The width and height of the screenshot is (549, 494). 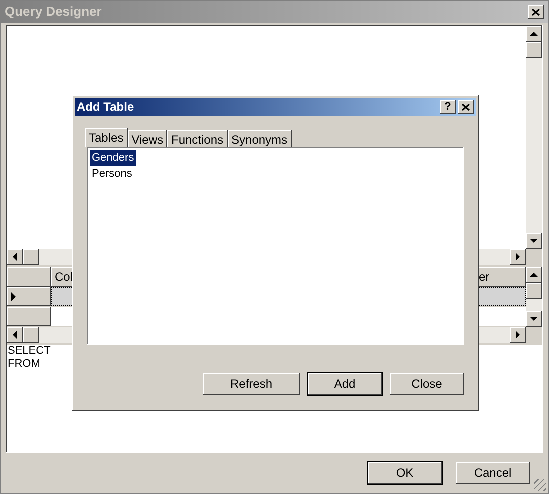 I want to click on dialog-title: Add Table, so click(x=105, y=107).